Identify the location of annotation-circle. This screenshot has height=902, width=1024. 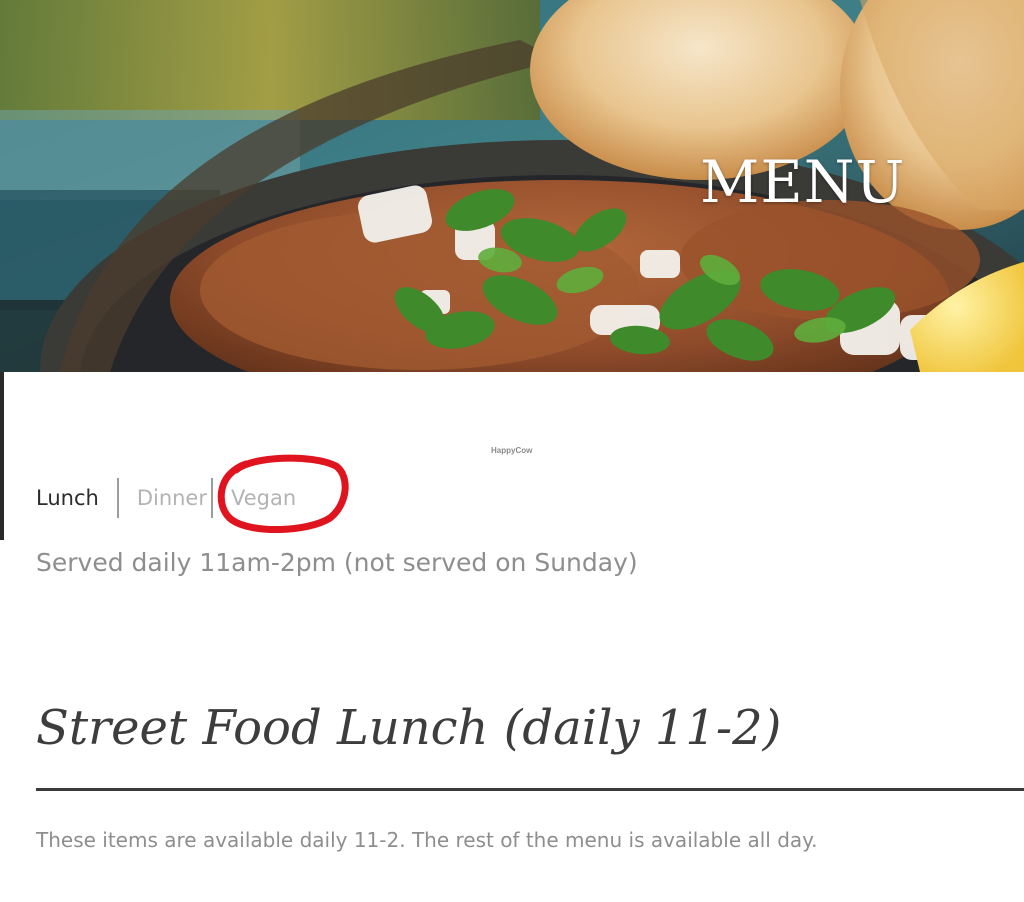
(283, 494).